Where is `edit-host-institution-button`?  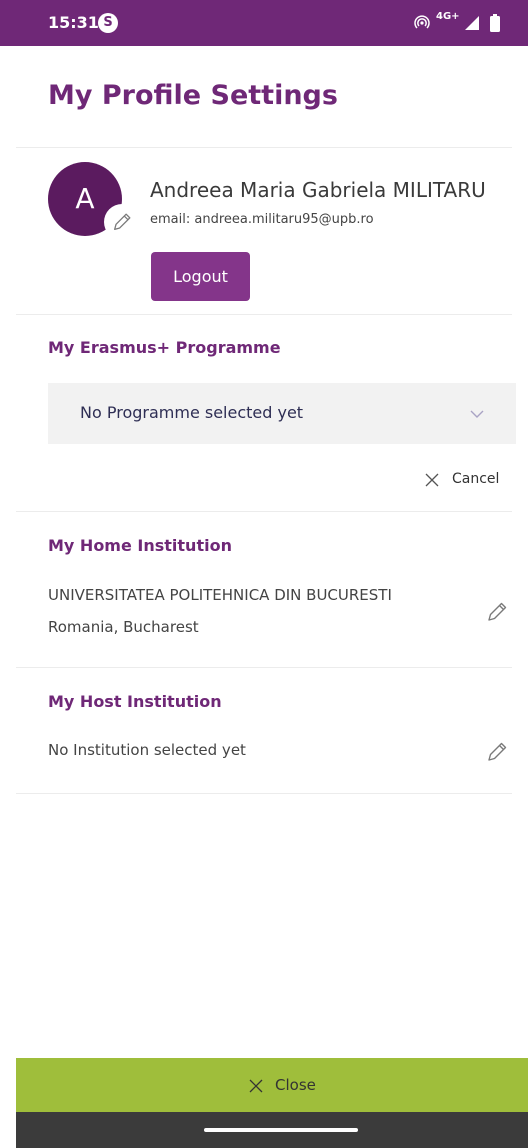
edit-host-institution-button is located at coordinates (497, 752).